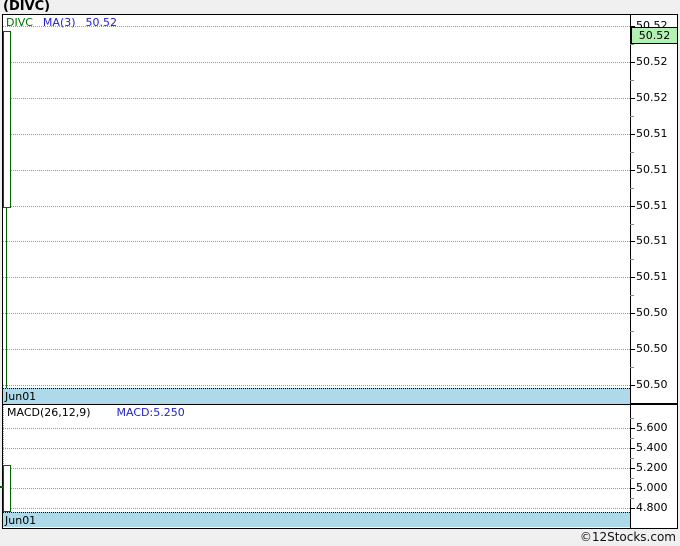 This screenshot has width=680, height=546. I want to click on macd-y-axis-line, so click(630, 466).